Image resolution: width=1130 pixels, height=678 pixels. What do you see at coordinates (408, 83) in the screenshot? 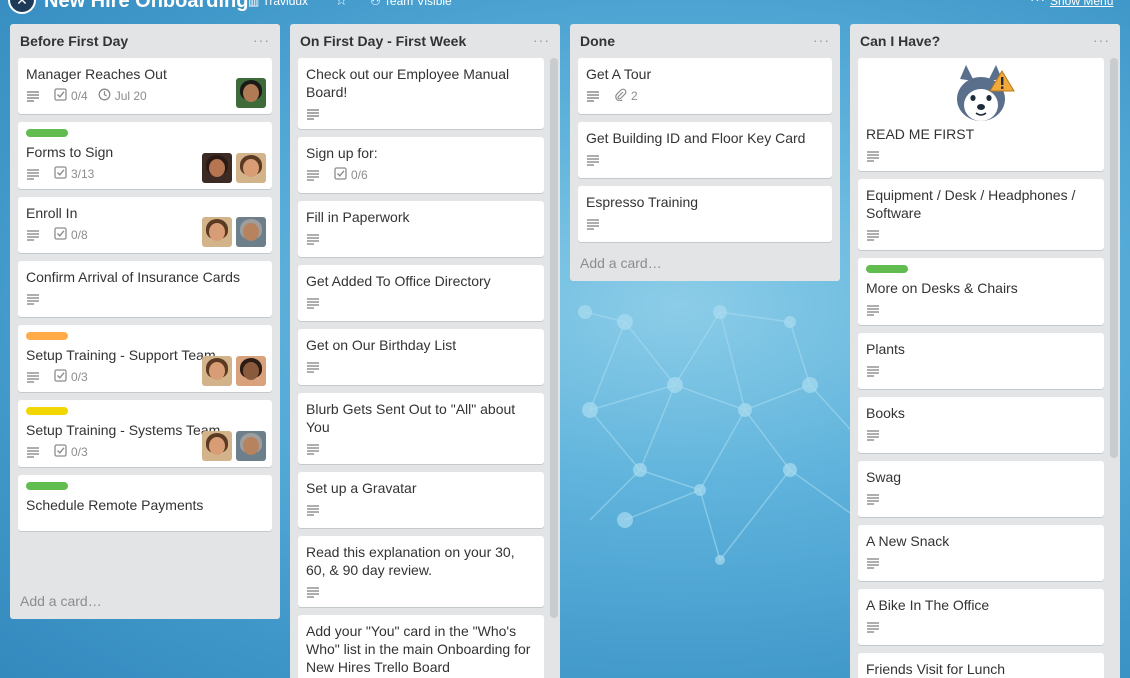
I see `card-title: Check out our Employee Manual Board!` at bounding box center [408, 83].